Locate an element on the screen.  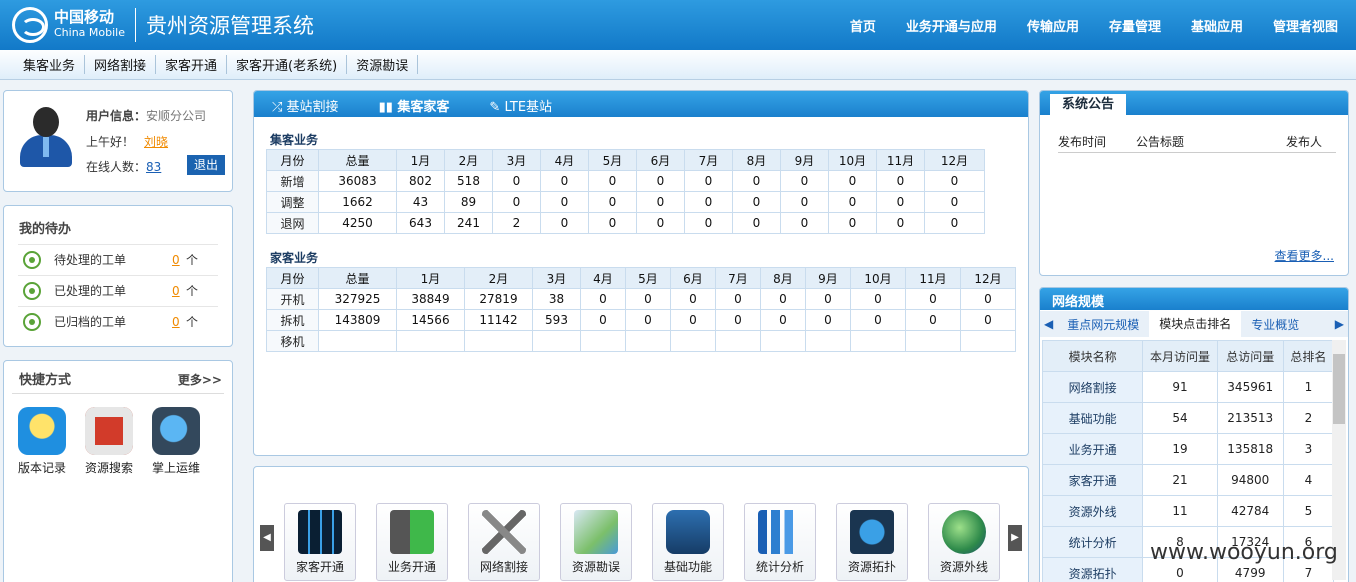
shortcut-mobile-ops: 掌上运维 is located at coordinates (176, 441).